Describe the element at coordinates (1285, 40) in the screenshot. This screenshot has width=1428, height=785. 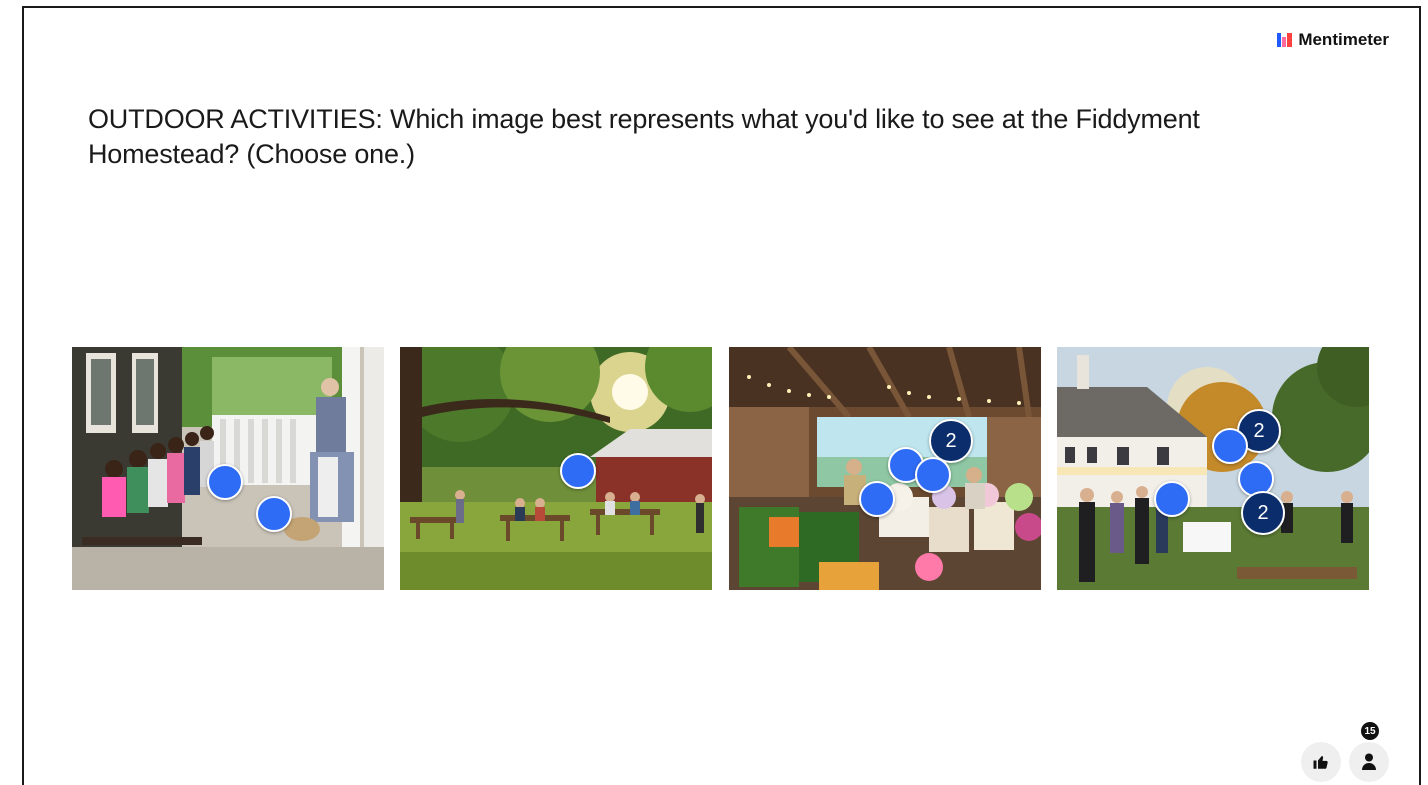
I see `mentimeter-logo-icon` at that location.